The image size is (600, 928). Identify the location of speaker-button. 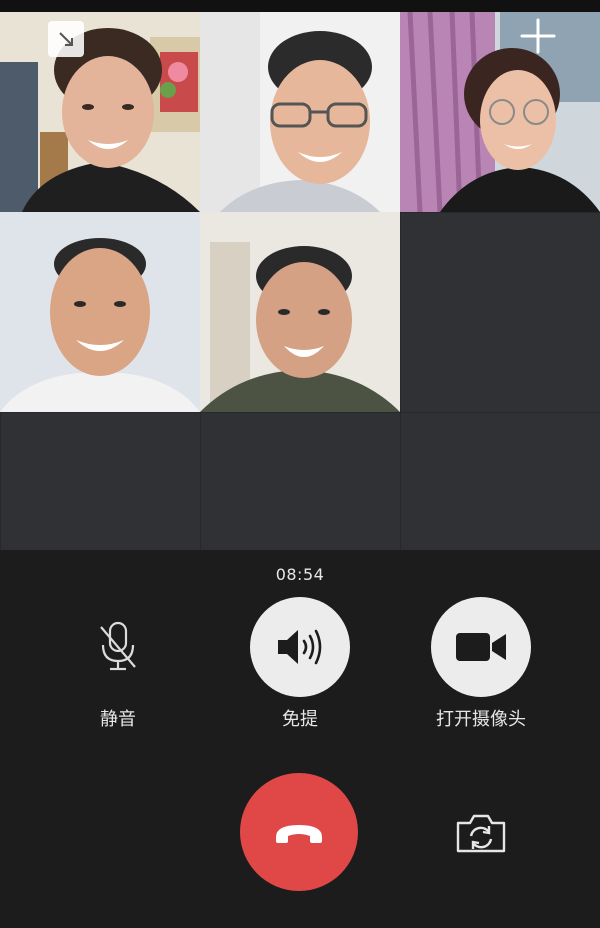
(300, 647).